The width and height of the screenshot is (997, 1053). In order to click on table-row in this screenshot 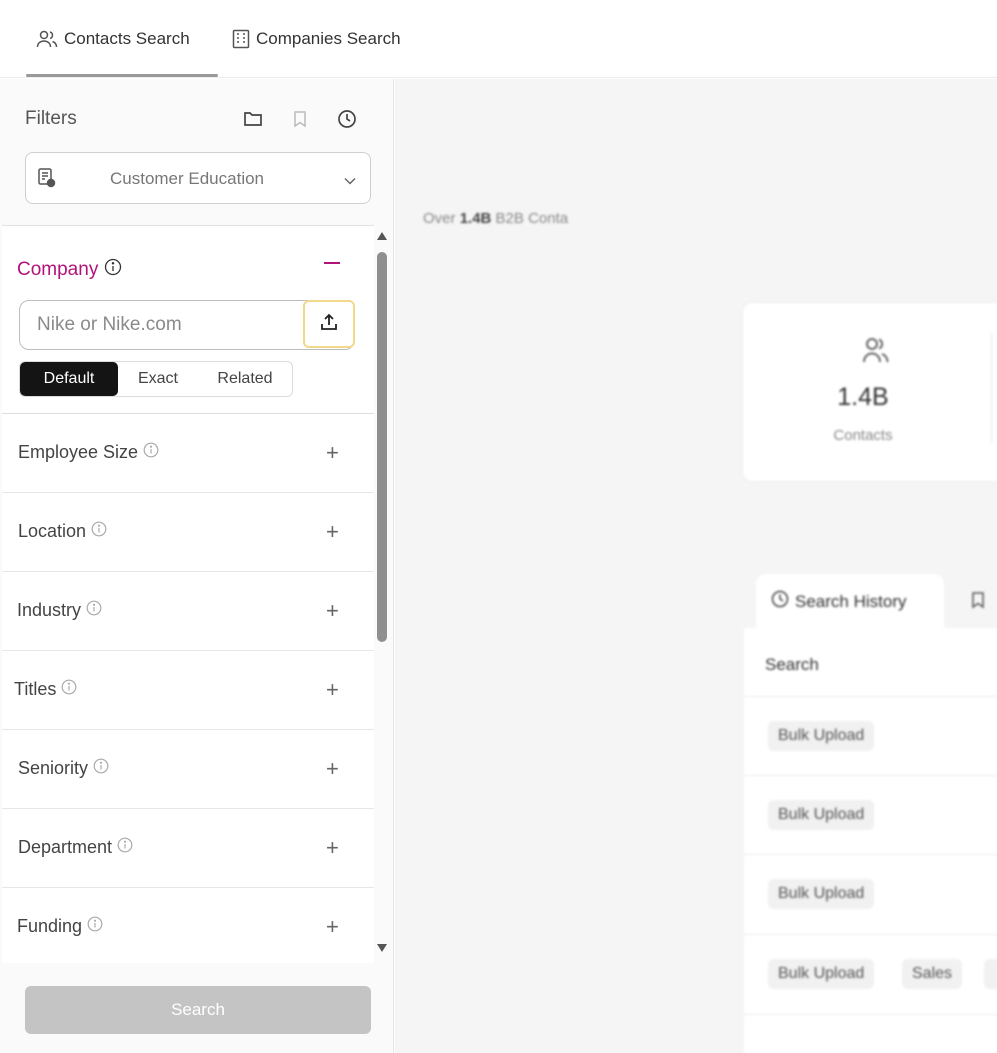, I will do `click(870, 1033)`.